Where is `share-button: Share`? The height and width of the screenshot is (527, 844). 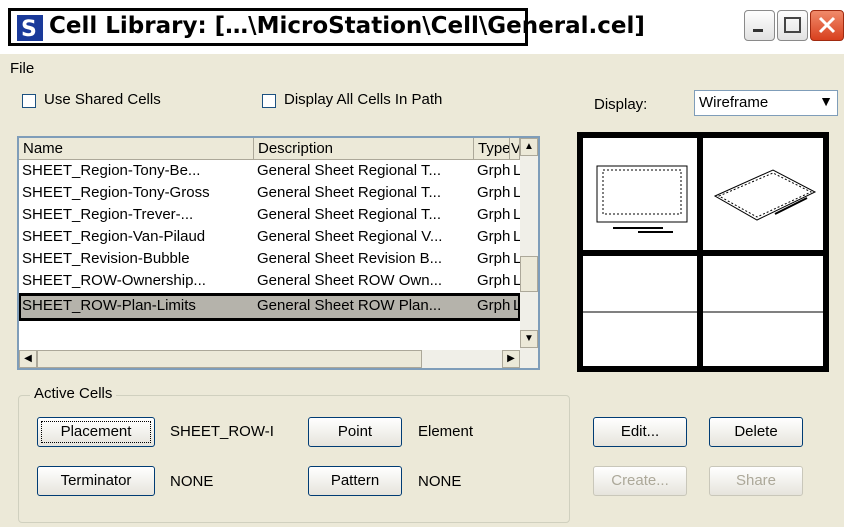
share-button: Share is located at coordinates (756, 481).